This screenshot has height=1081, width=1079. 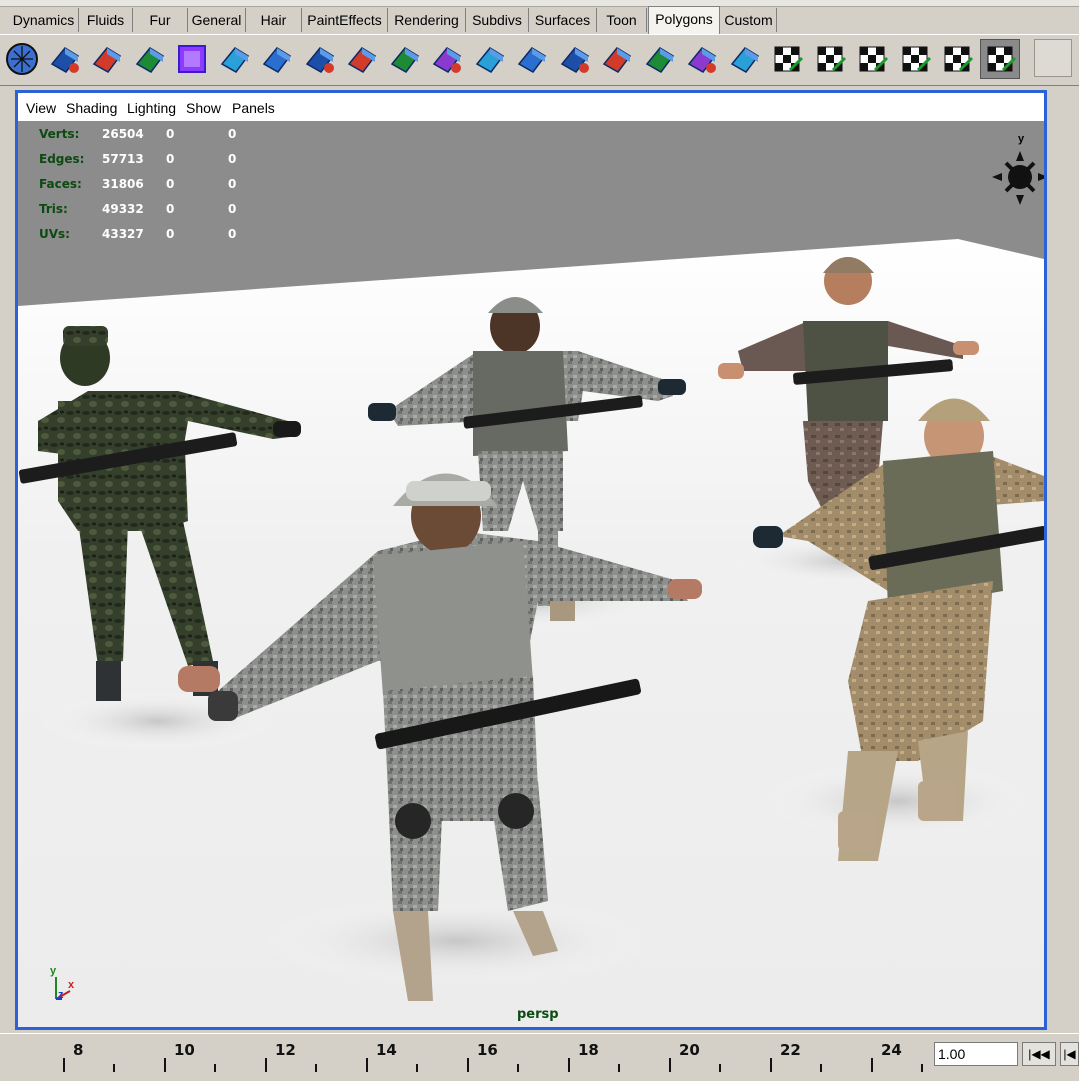 What do you see at coordinates (539, 1057) in the screenshot?
I see `time-slider: 1.00 |◀◀ |◀ 8 10 12 14 16 18 20 22 24` at bounding box center [539, 1057].